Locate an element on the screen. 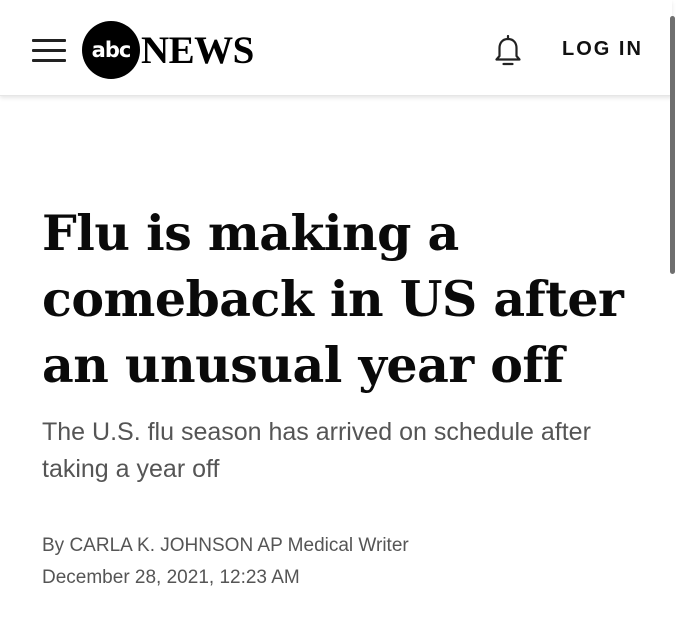 The width and height of the screenshot is (680, 619). article-date: December 28, 2021, 12:23 AM is located at coordinates (171, 577).